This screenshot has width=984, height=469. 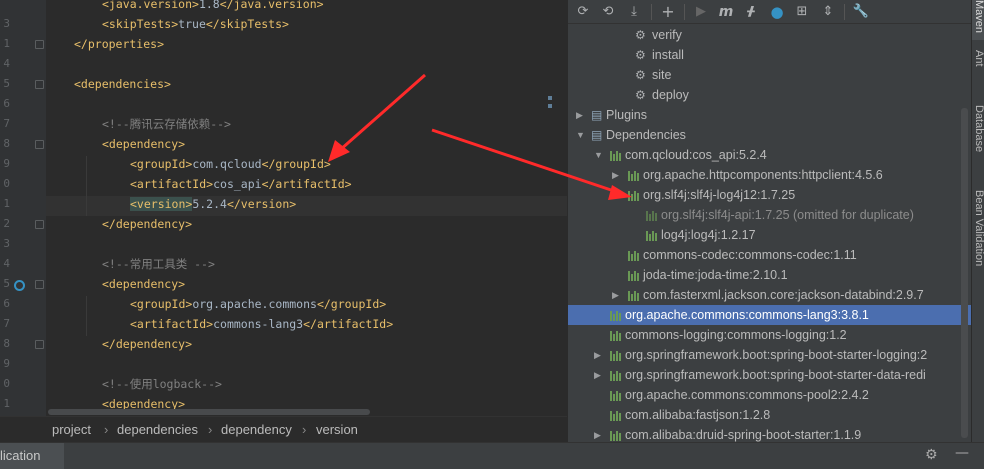 I want to click on xml-tag: <dependencies>, so click(x=122, y=84).